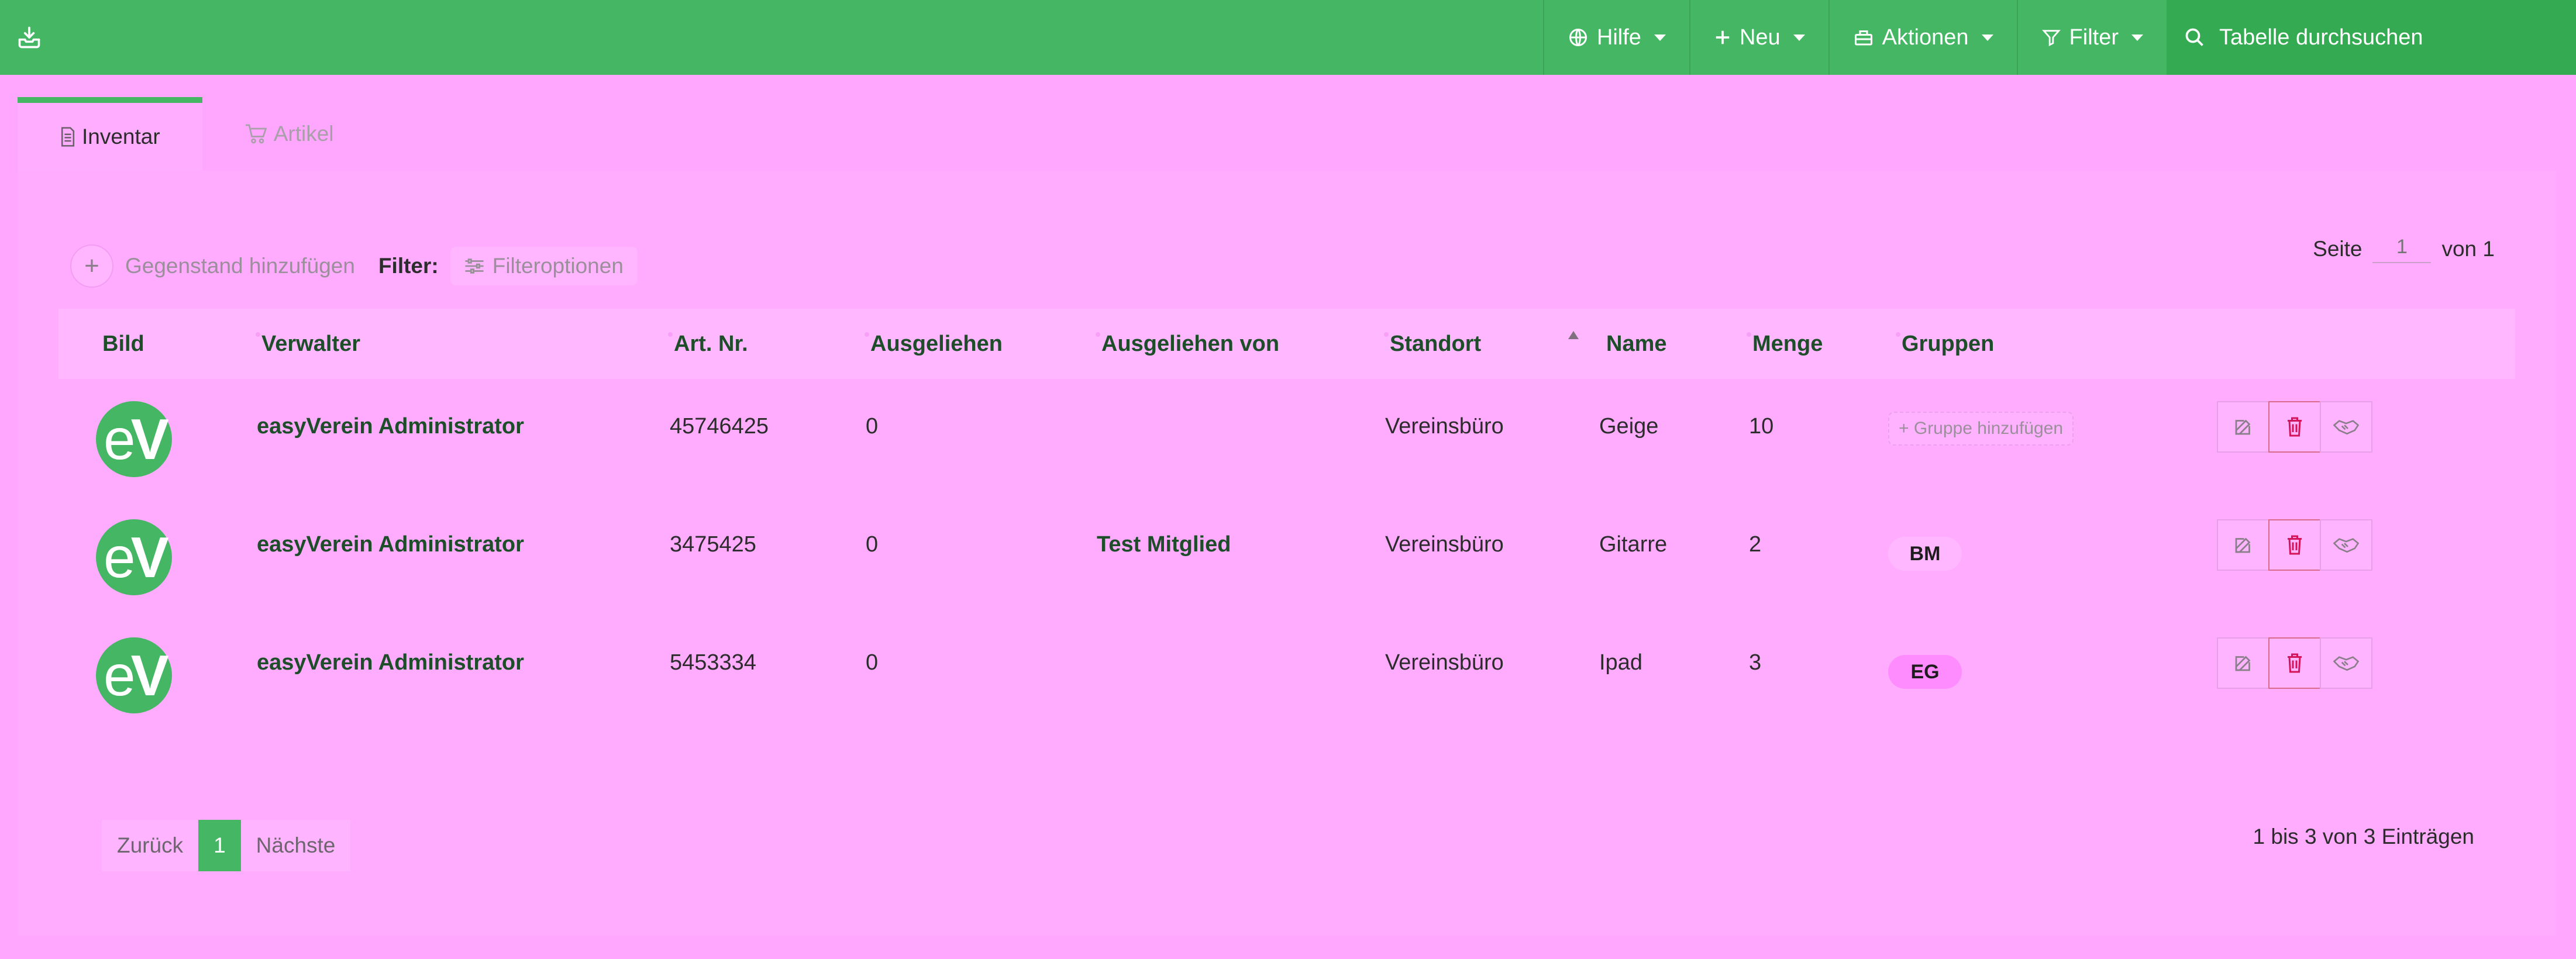  What do you see at coordinates (713, 544) in the screenshot?
I see `art-nr-cell: 3475425` at bounding box center [713, 544].